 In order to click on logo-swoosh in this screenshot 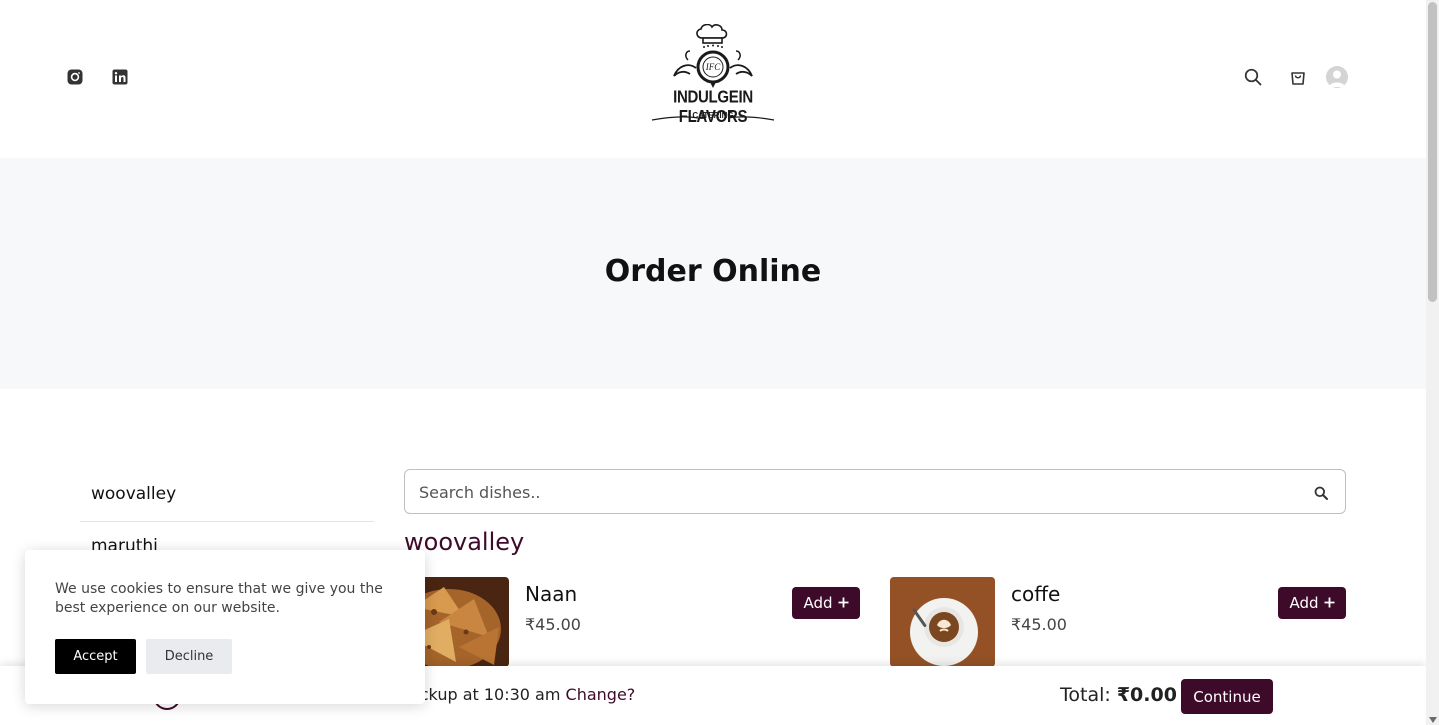, I will do `click(713, 118)`.